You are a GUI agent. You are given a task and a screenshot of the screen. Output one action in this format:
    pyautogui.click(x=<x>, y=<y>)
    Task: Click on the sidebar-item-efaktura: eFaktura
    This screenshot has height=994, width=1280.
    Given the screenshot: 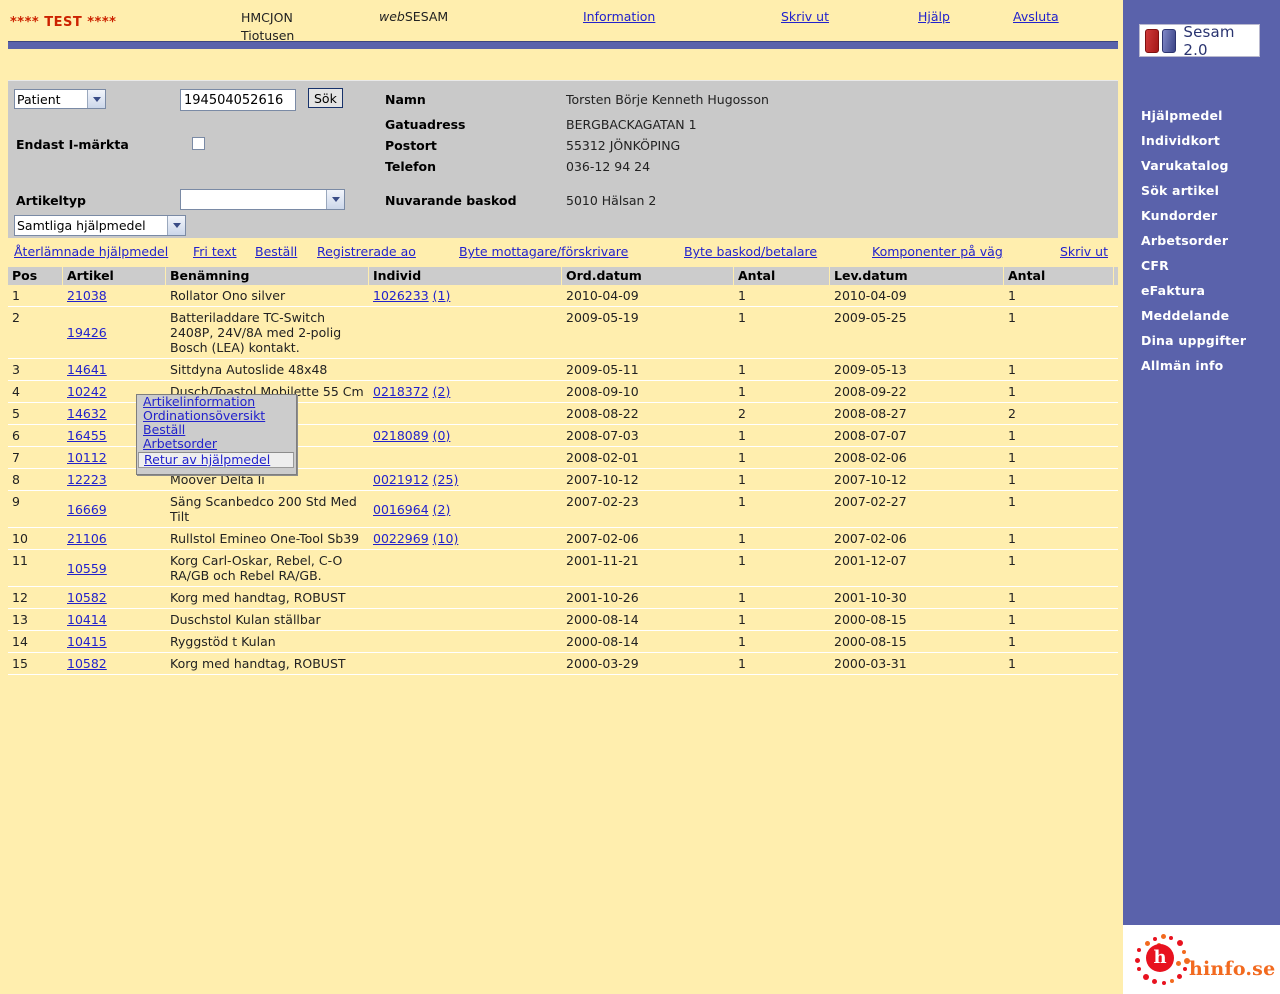 What is the action you would take?
    pyautogui.click(x=1201, y=290)
    